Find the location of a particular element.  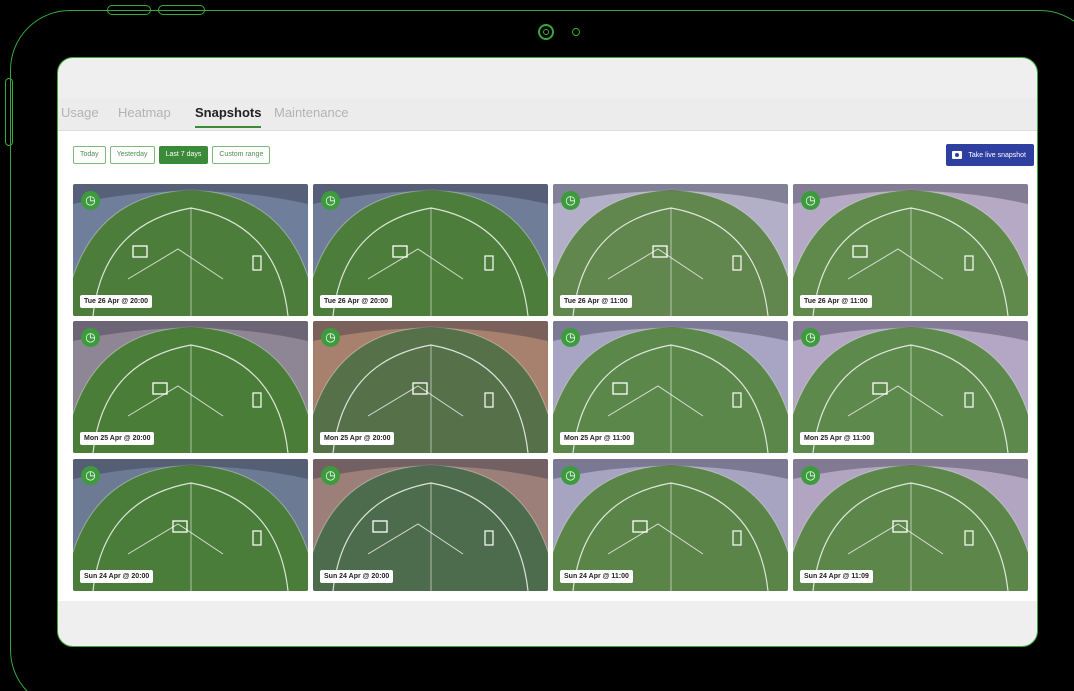

snapshot-timestamp: Sun 24 Apr @ 11:00 is located at coordinates (596, 576).